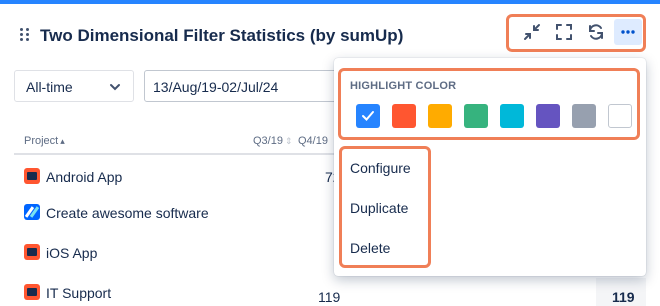 The width and height of the screenshot is (660, 306). What do you see at coordinates (584, 116) in the screenshot?
I see `color-swatch-gray` at bounding box center [584, 116].